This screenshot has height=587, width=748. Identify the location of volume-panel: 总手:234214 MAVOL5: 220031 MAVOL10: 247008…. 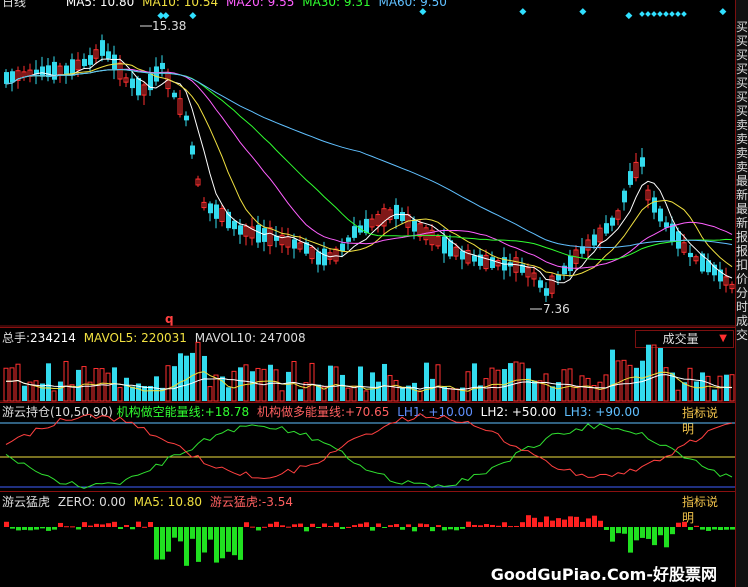
(367, 365).